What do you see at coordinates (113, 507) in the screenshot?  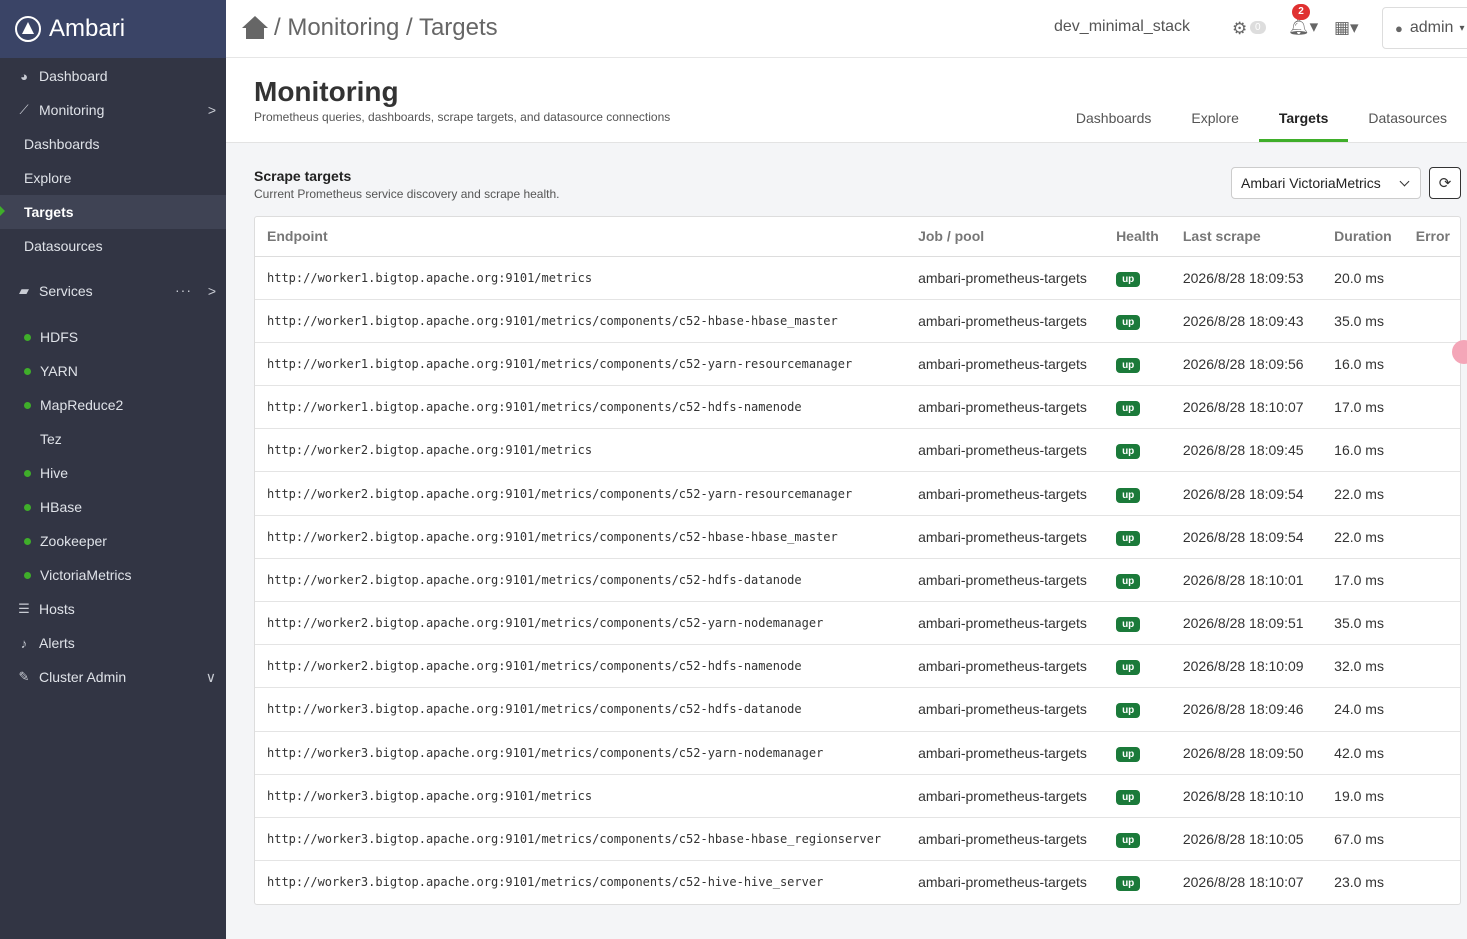 I see `sidebar-service-hbase: HBase` at bounding box center [113, 507].